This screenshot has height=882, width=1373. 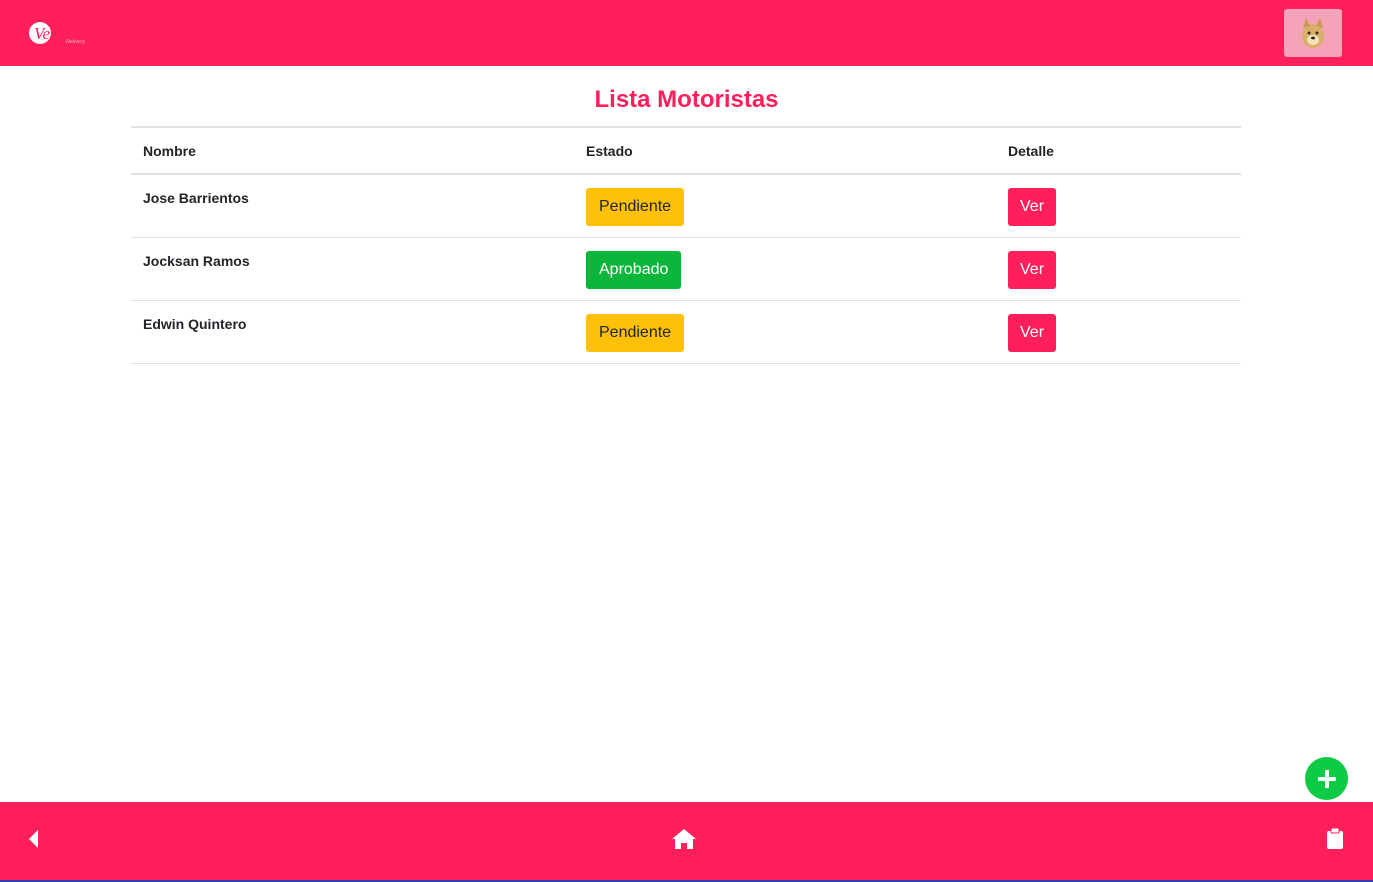 I want to click on add-driver-button, so click(x=1326, y=778).